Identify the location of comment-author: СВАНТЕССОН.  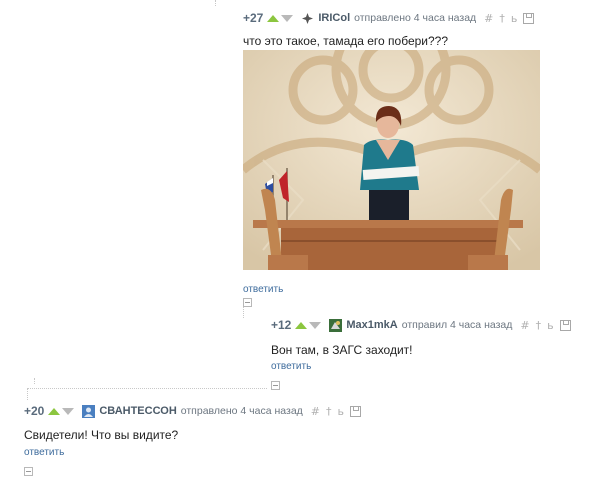
(137, 411).